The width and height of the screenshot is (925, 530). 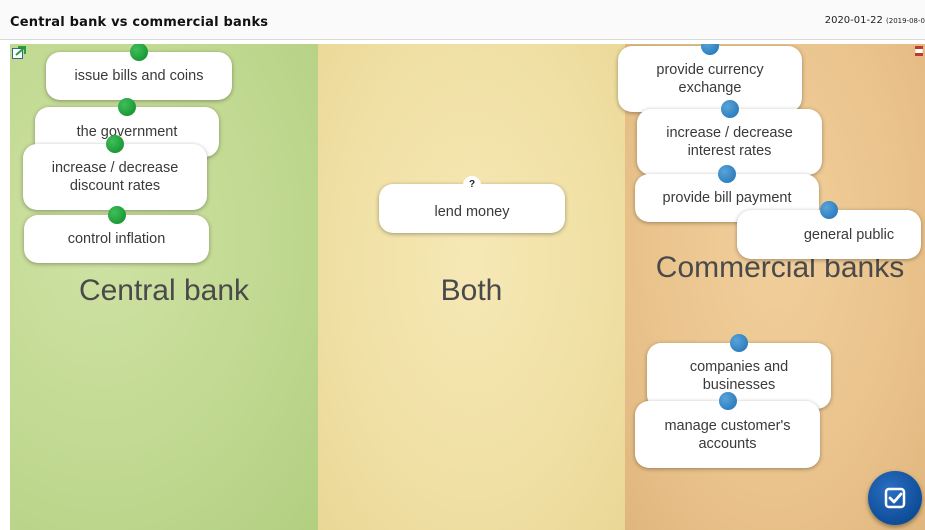 I want to click on card-label: the government, so click(x=127, y=132).